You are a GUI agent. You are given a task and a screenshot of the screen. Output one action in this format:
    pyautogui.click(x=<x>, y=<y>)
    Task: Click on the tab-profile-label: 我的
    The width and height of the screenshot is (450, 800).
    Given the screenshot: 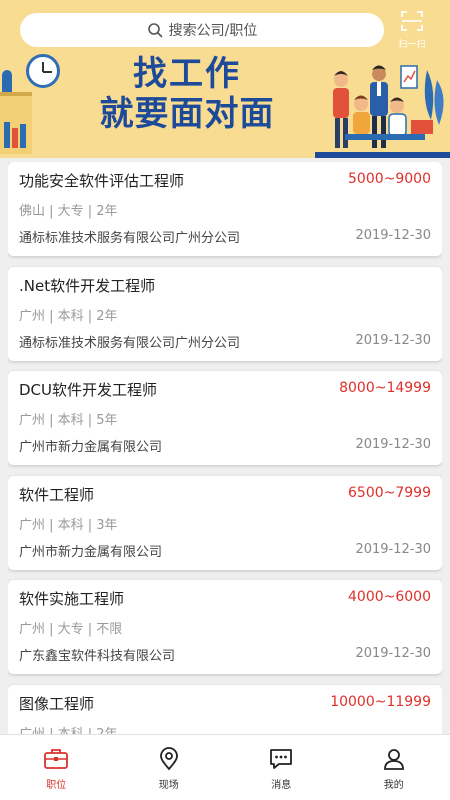 What is the action you would take?
    pyautogui.click(x=393, y=785)
    